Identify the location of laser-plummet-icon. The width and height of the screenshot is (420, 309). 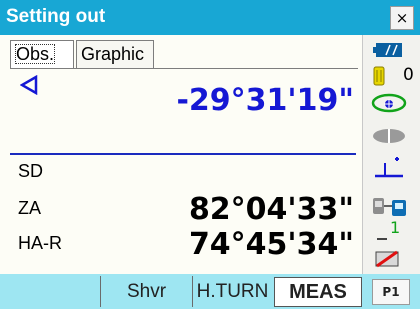
(389, 167).